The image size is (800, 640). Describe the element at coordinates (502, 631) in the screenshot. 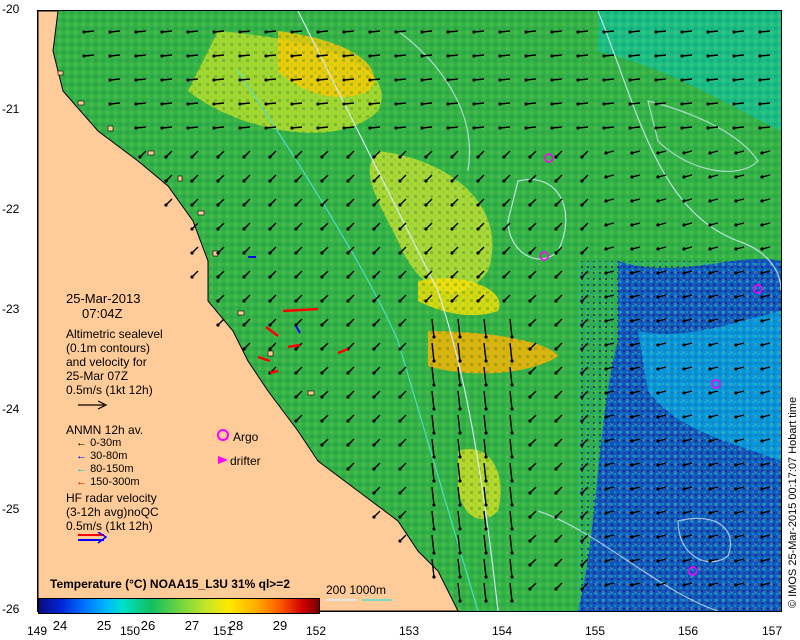

I see `x-tick-label: 154` at that location.